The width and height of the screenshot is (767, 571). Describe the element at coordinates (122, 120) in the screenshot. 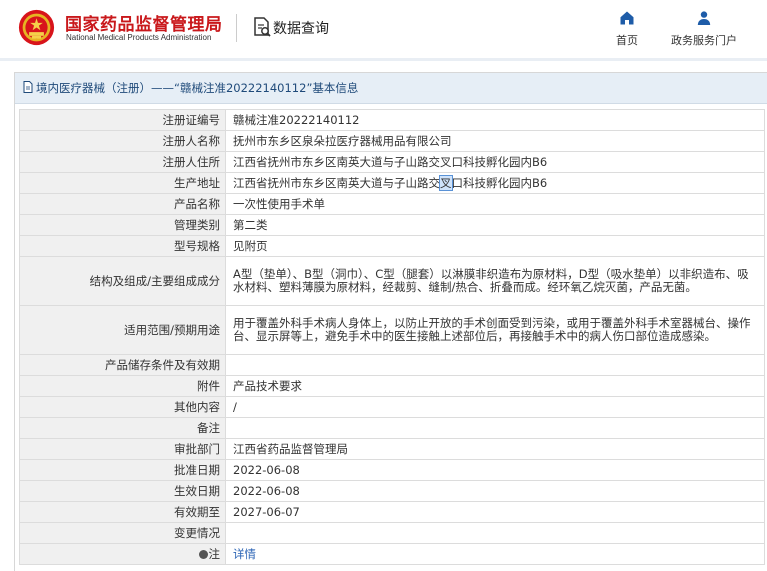

I see `field-label: 注册证编号` at that location.